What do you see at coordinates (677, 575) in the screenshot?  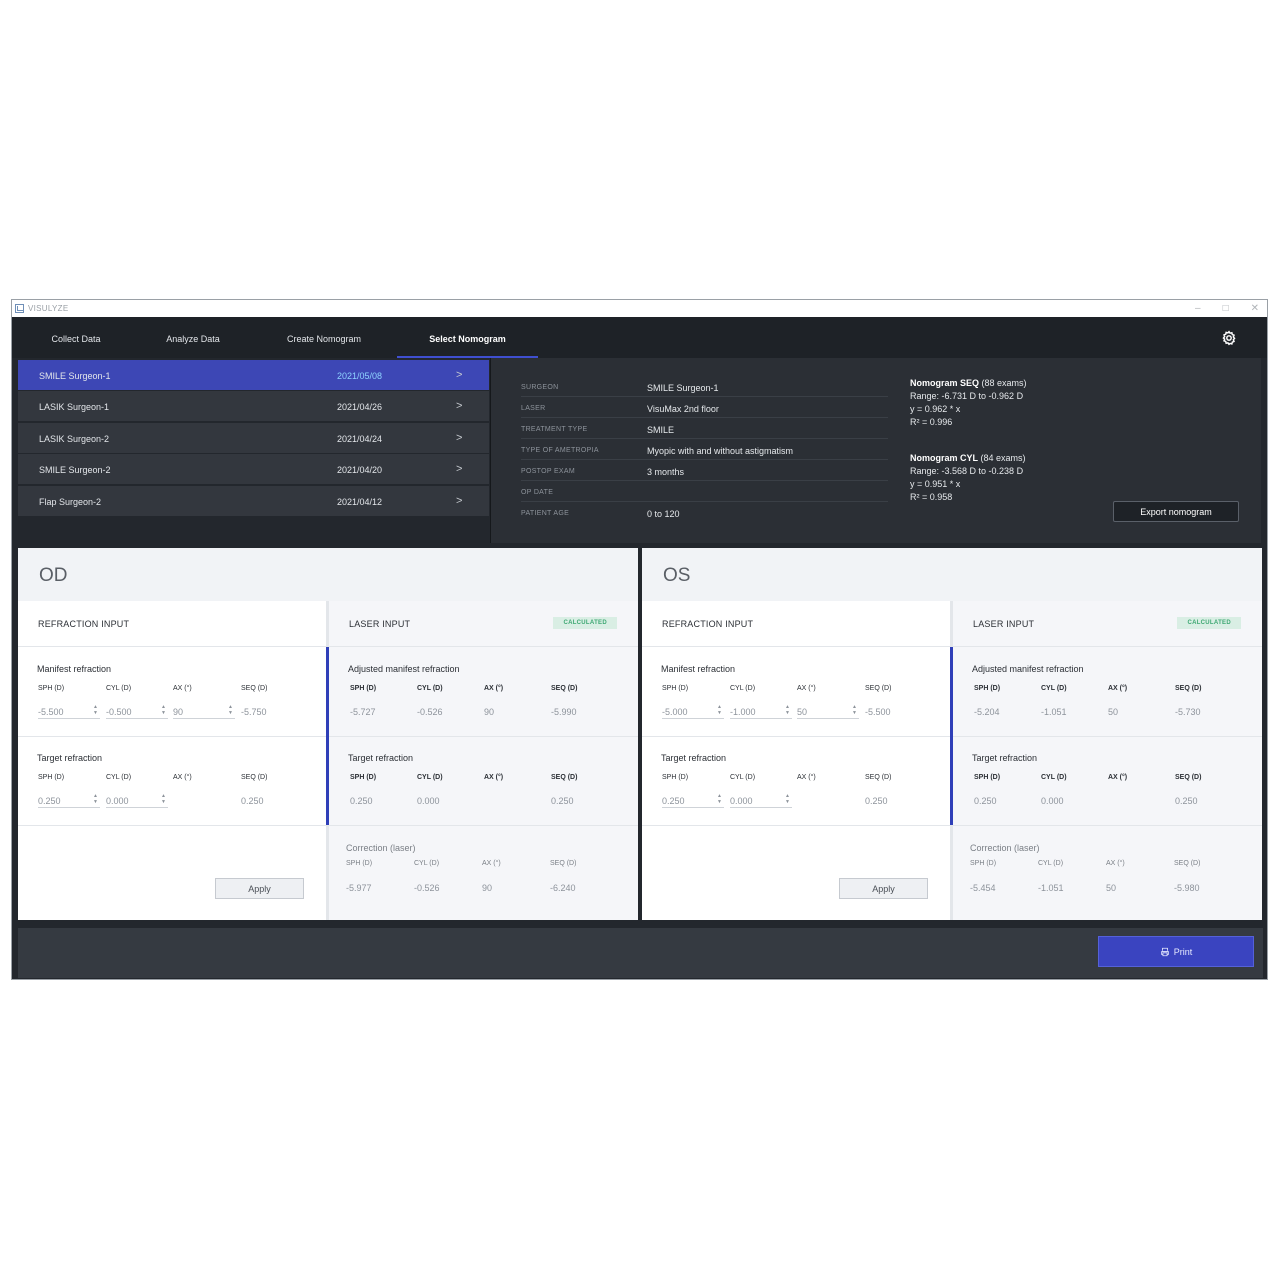 I see `eye-label: OS` at bounding box center [677, 575].